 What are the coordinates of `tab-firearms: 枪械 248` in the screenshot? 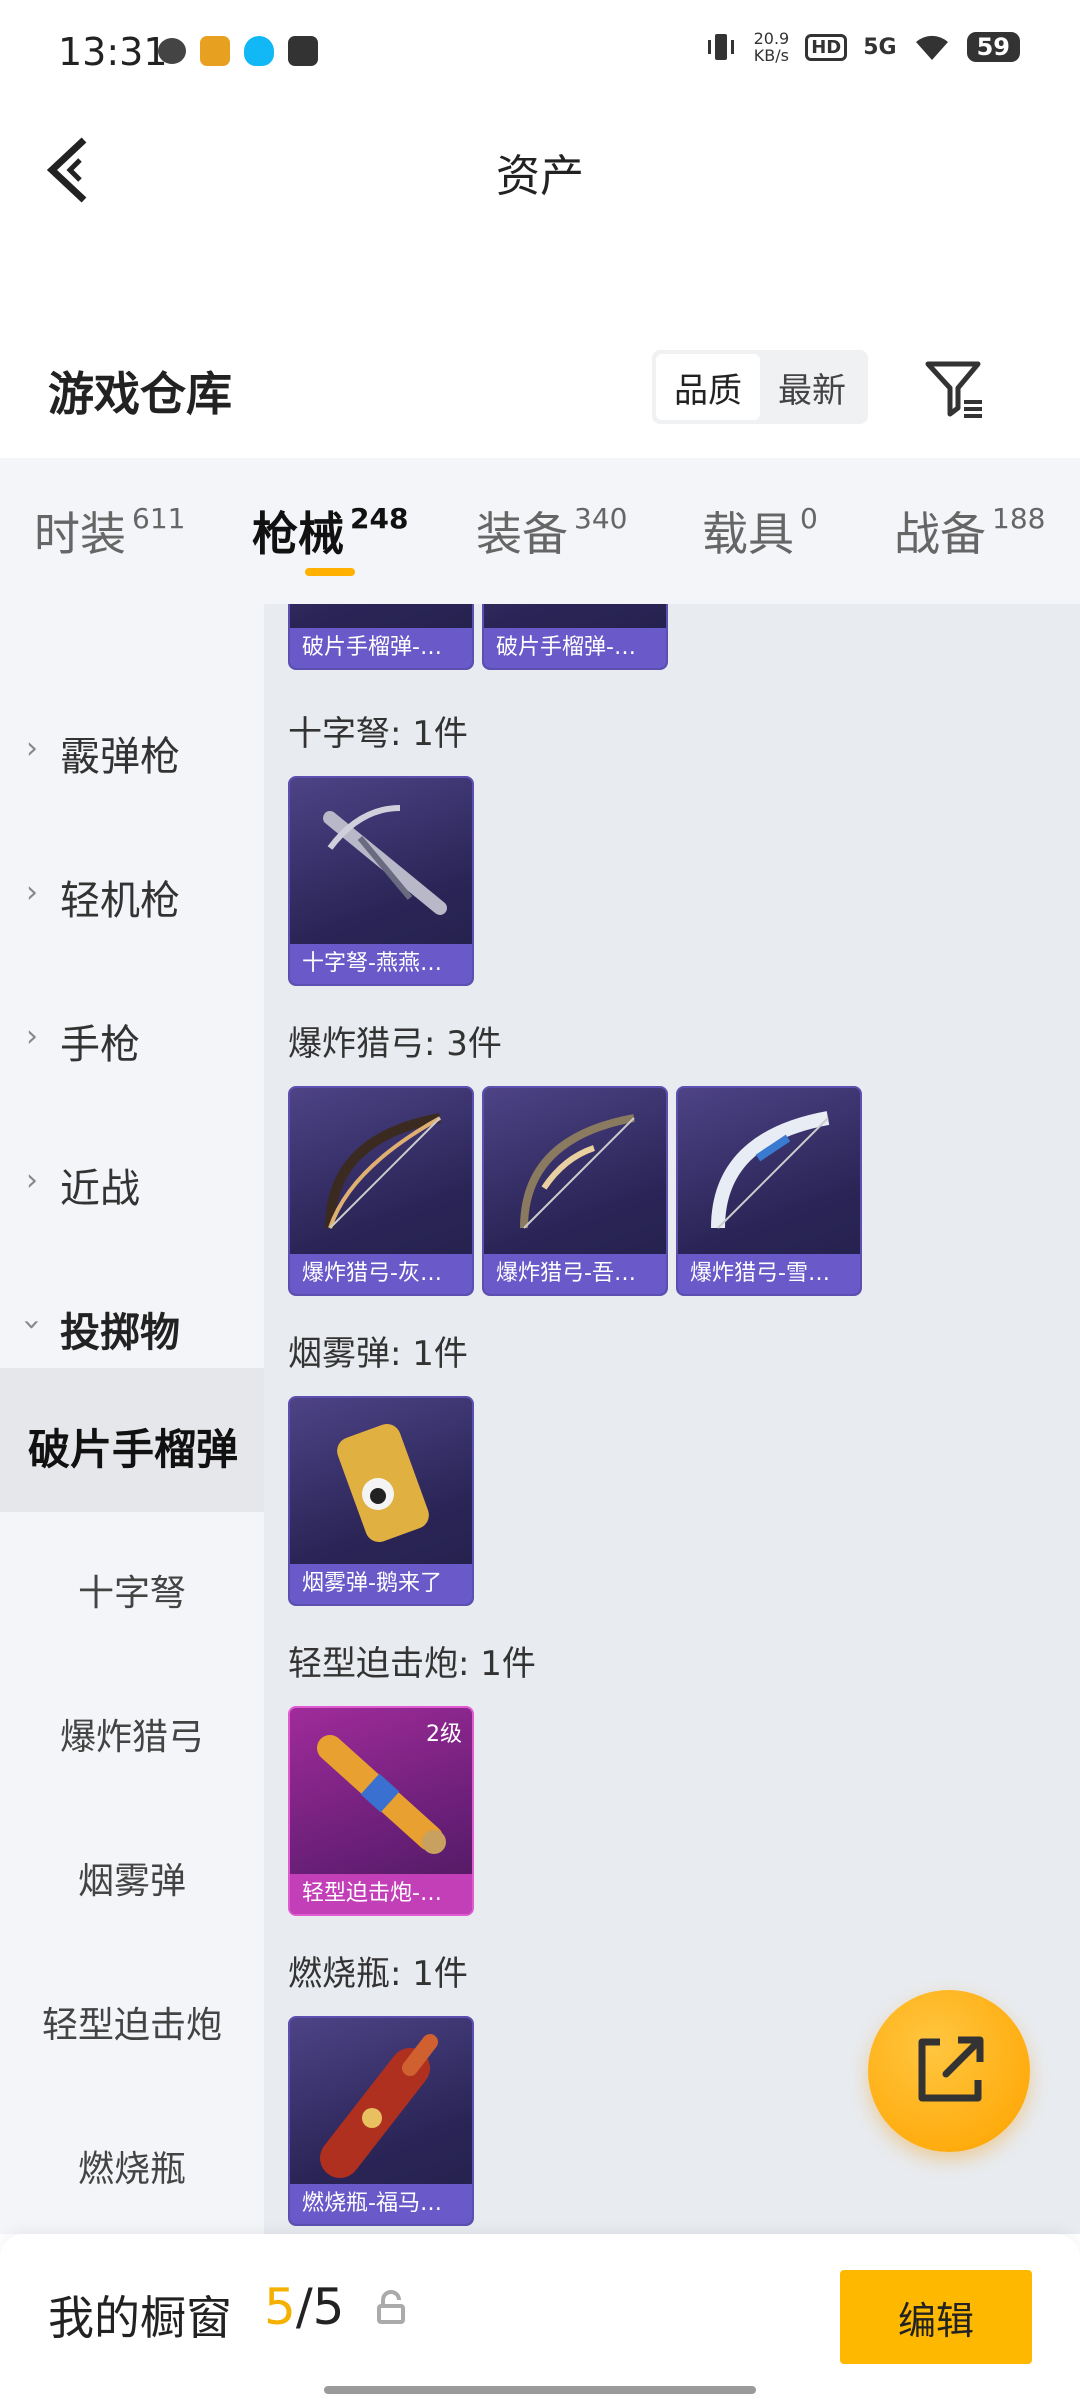 It's located at (330, 531).